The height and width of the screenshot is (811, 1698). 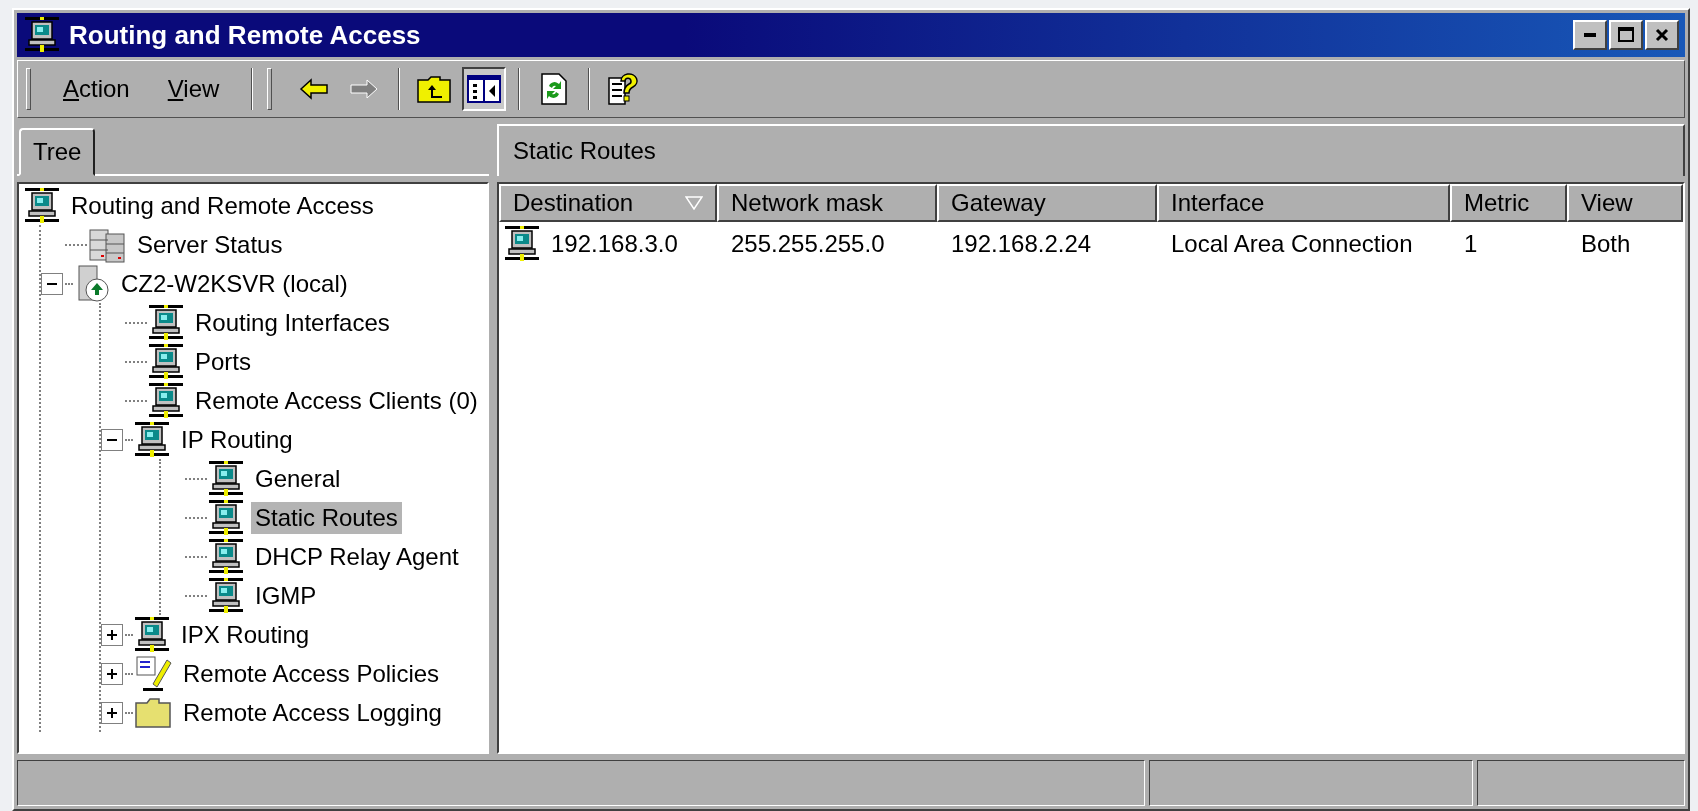 I want to click on minimize-icon, so click(x=1590, y=35).